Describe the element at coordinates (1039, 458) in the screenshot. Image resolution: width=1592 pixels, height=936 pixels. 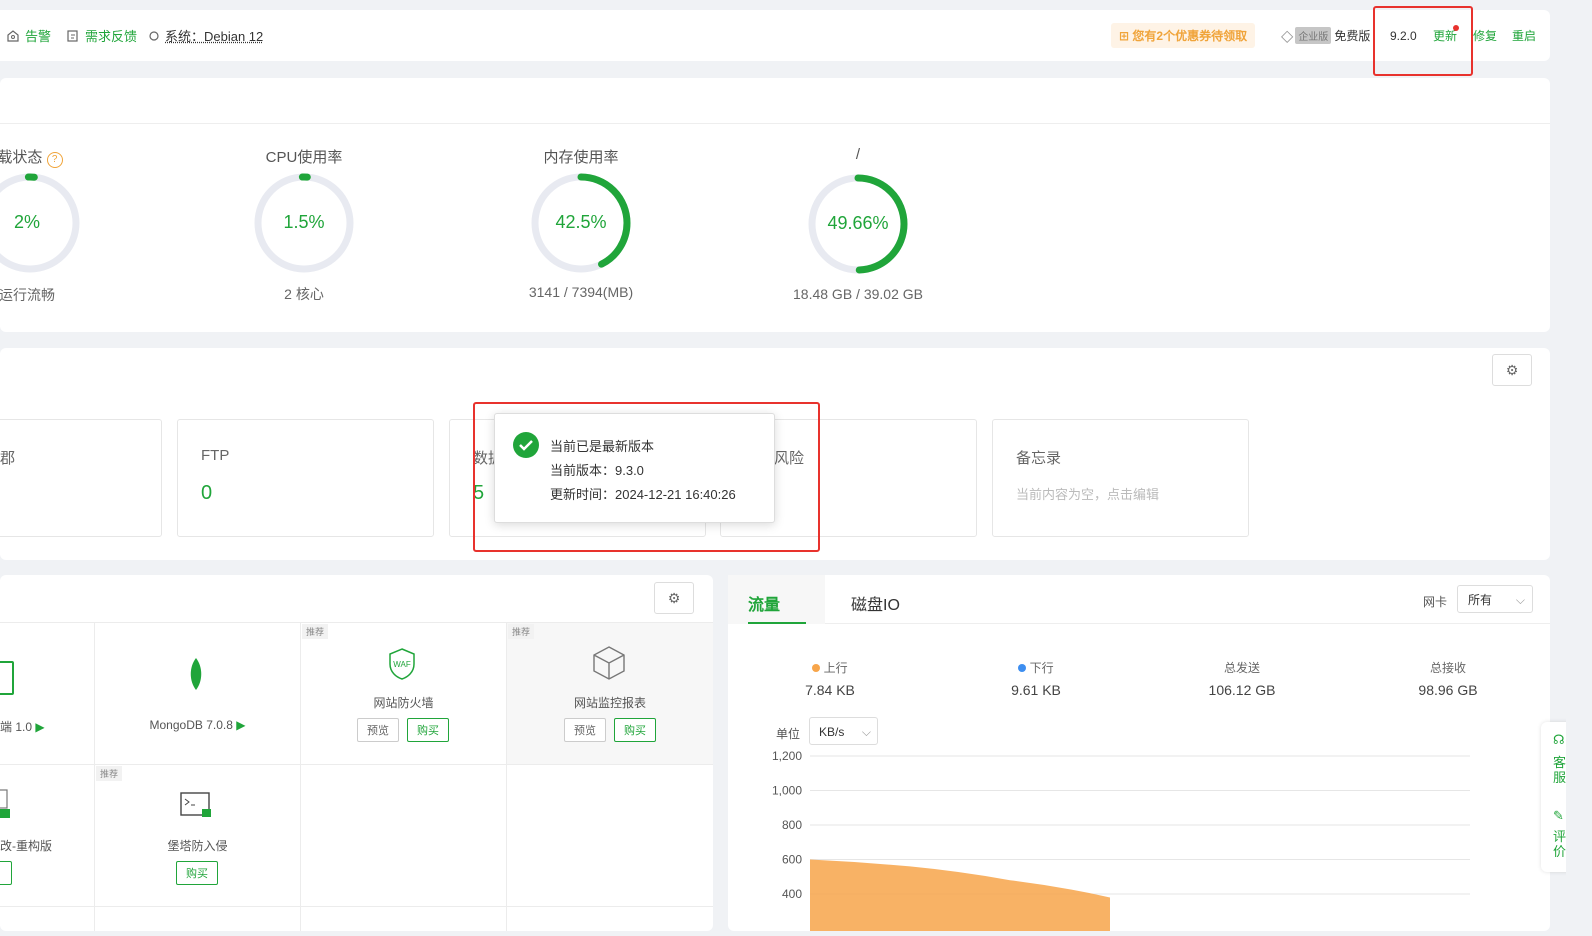
I see `memo-label: 备忘录` at that location.